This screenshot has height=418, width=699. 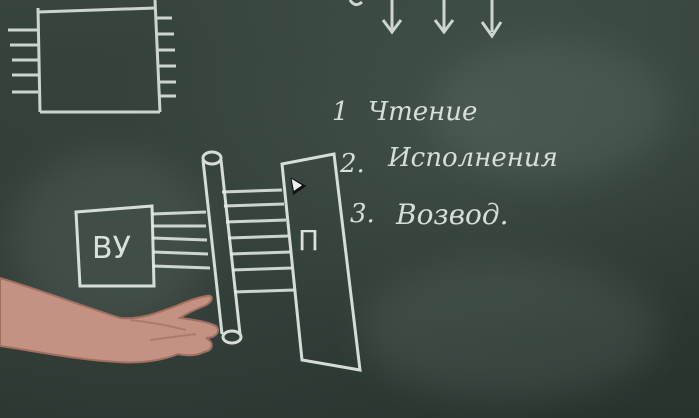 What do you see at coordinates (181, 240) in the screenshot?
I see `vu-bus-lines` at bounding box center [181, 240].